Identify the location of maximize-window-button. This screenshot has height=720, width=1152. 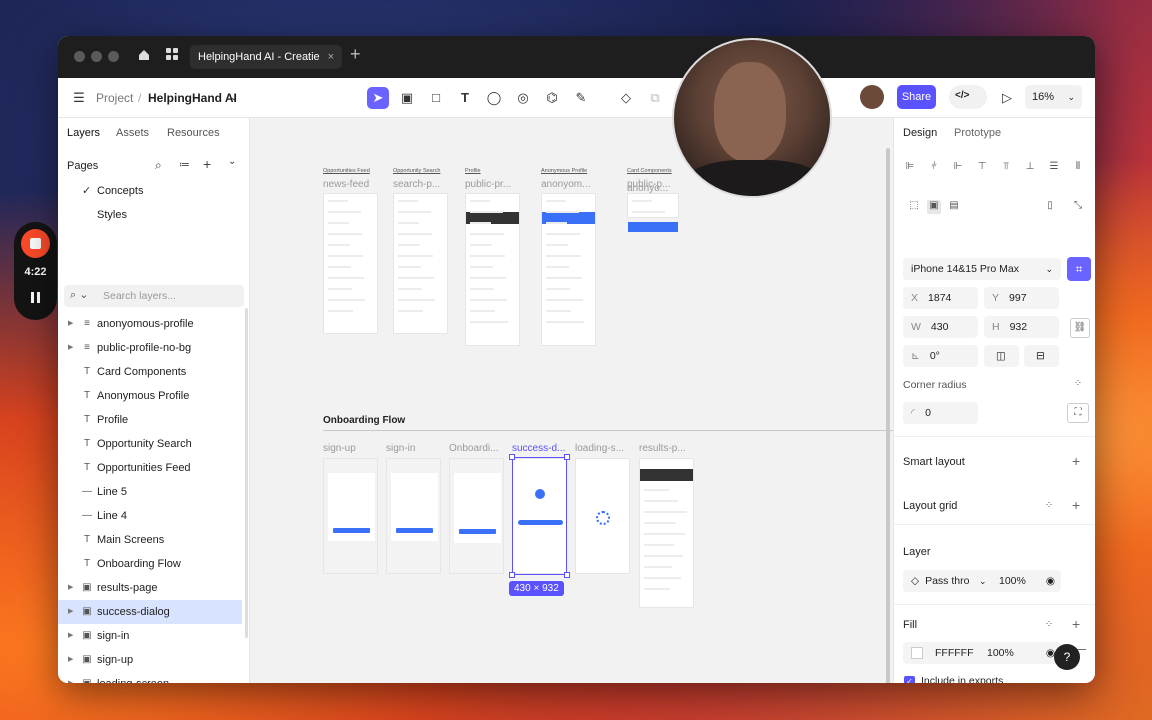
(113, 56).